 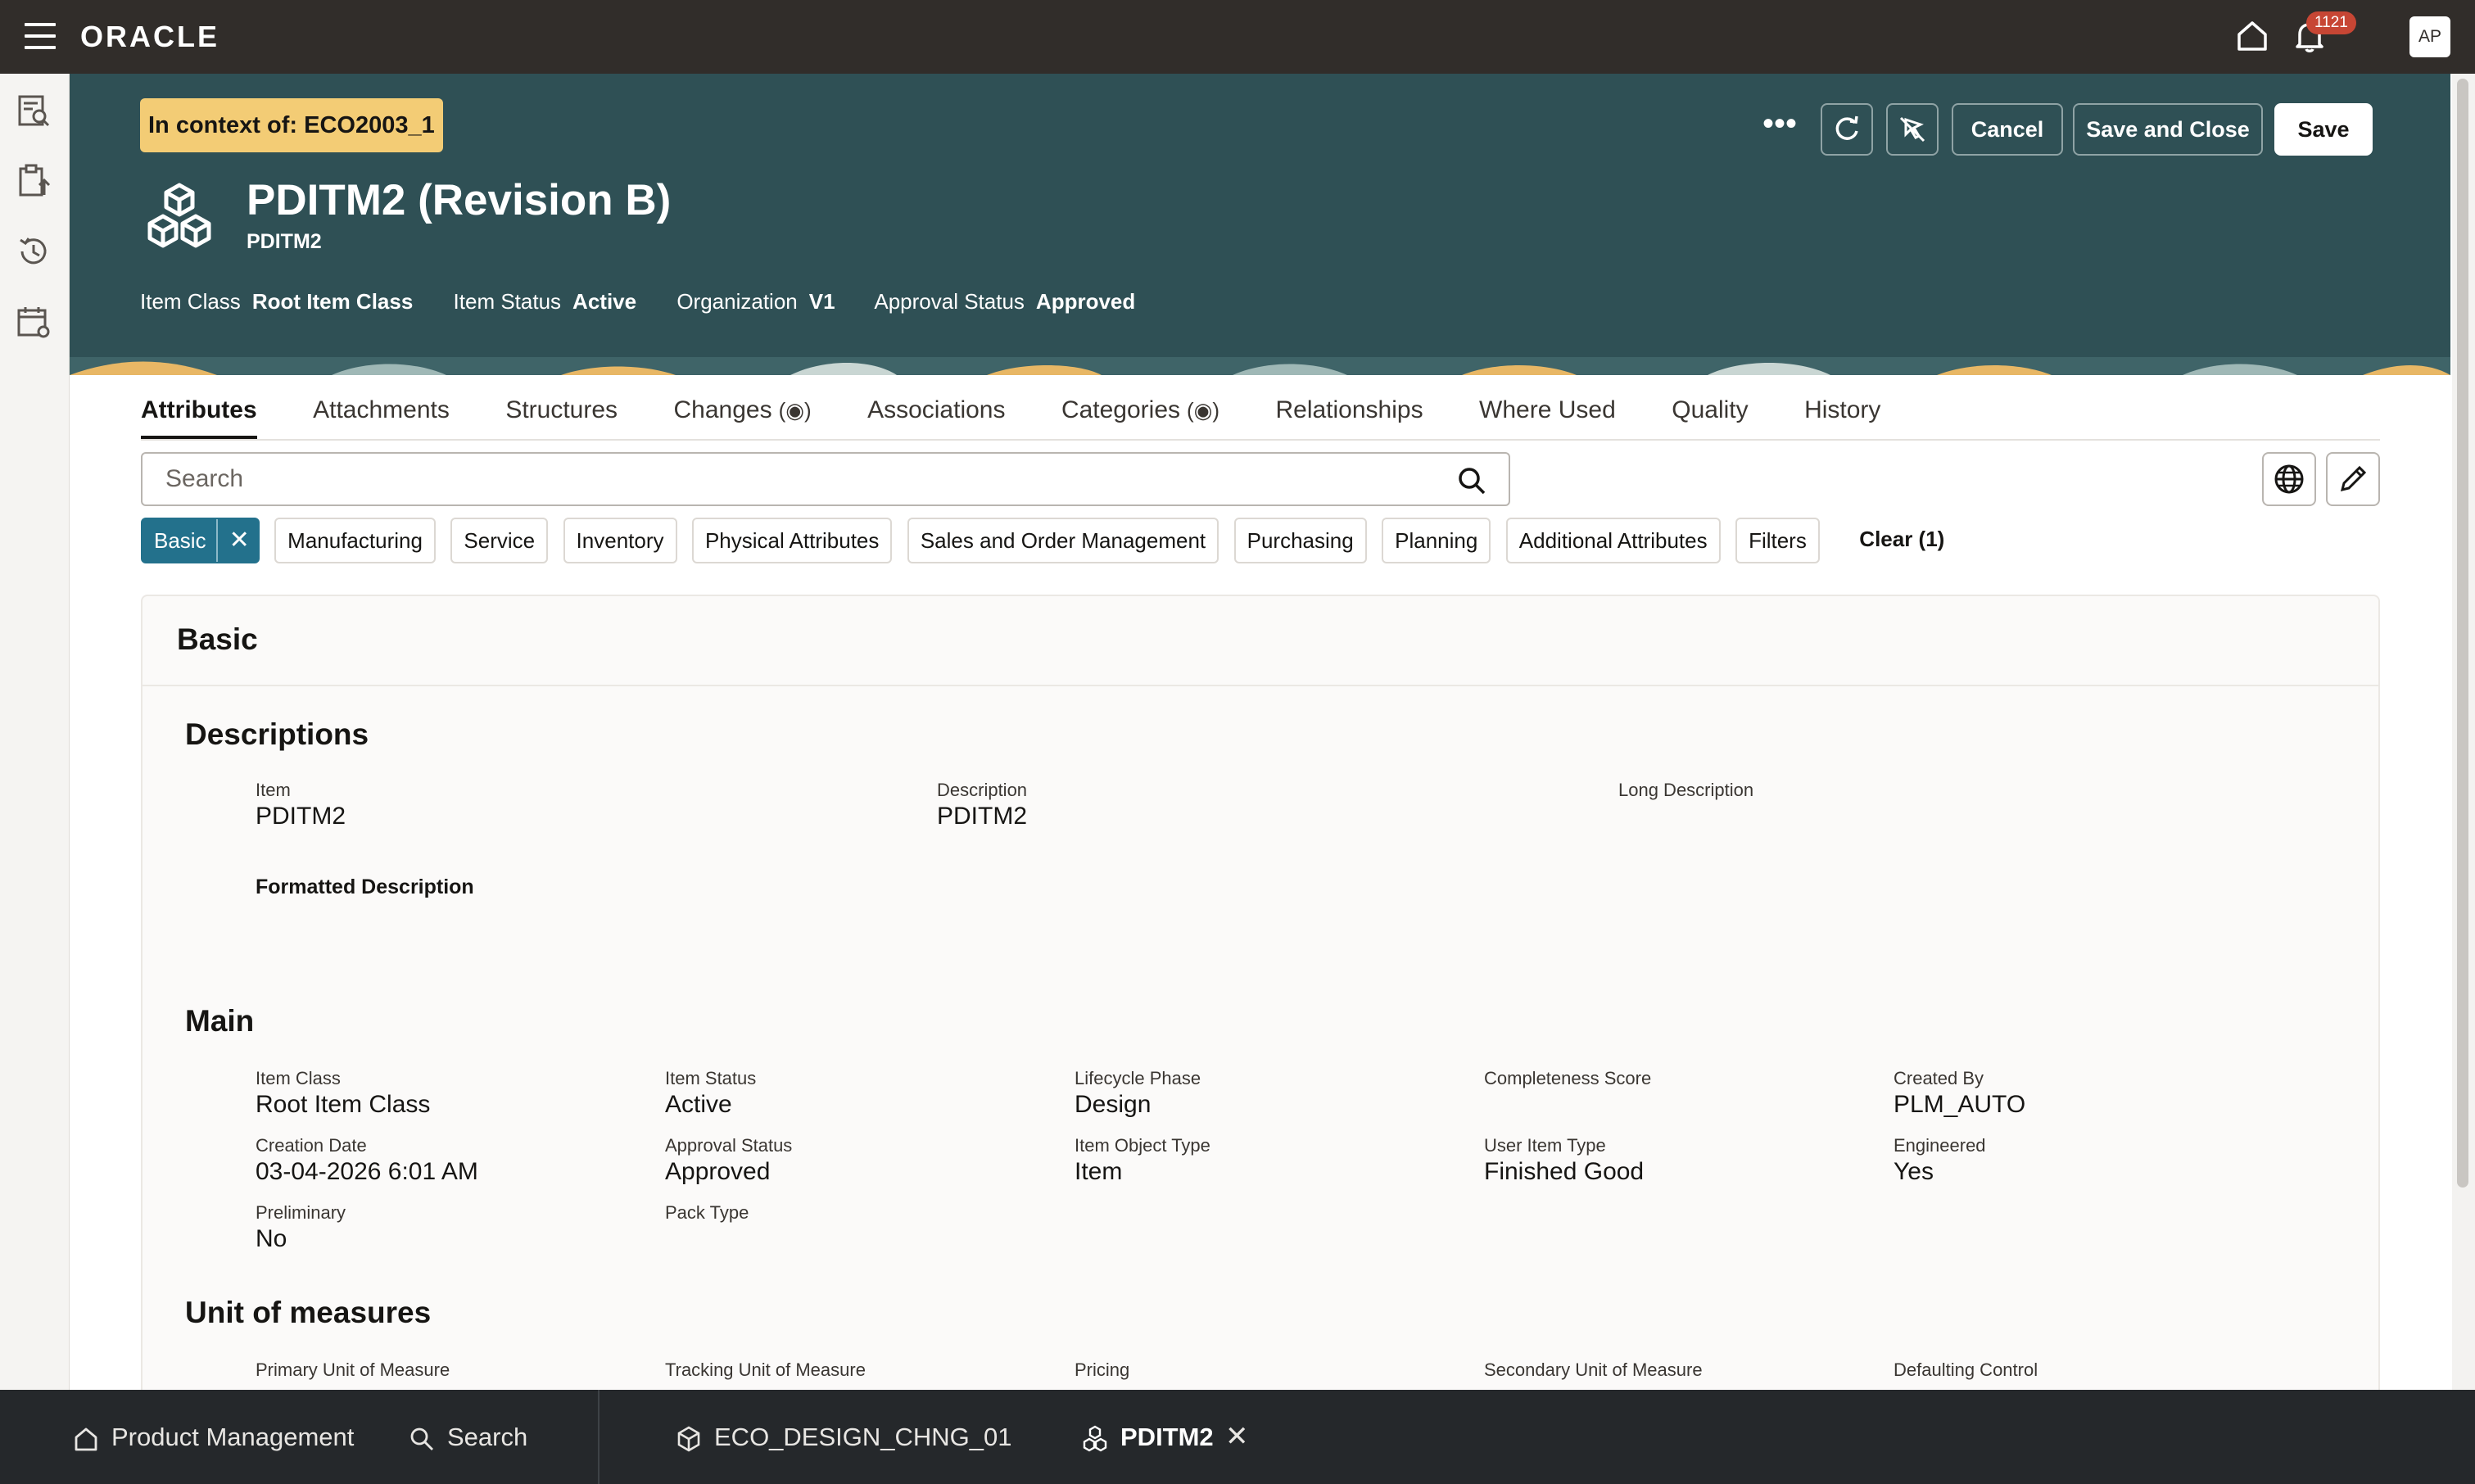 I want to click on tab-label: History, so click(x=1842, y=410).